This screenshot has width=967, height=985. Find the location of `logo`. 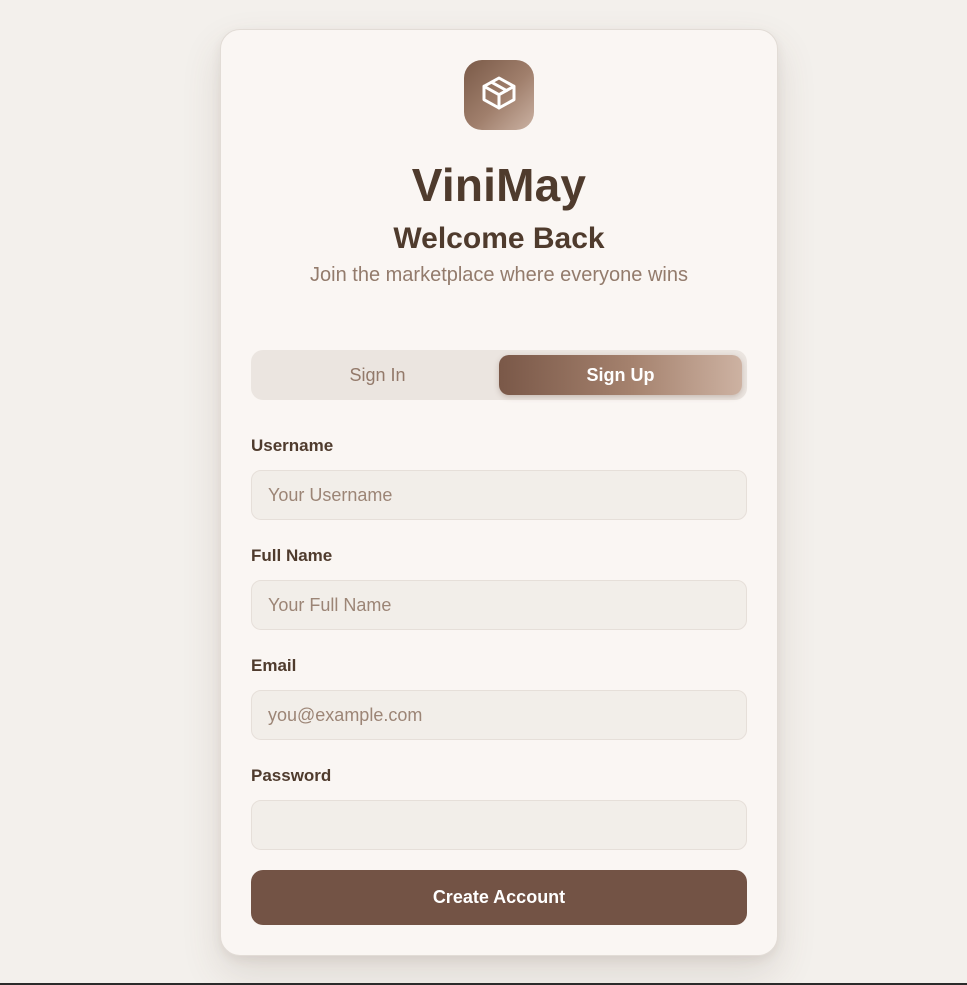

logo is located at coordinates (499, 95).